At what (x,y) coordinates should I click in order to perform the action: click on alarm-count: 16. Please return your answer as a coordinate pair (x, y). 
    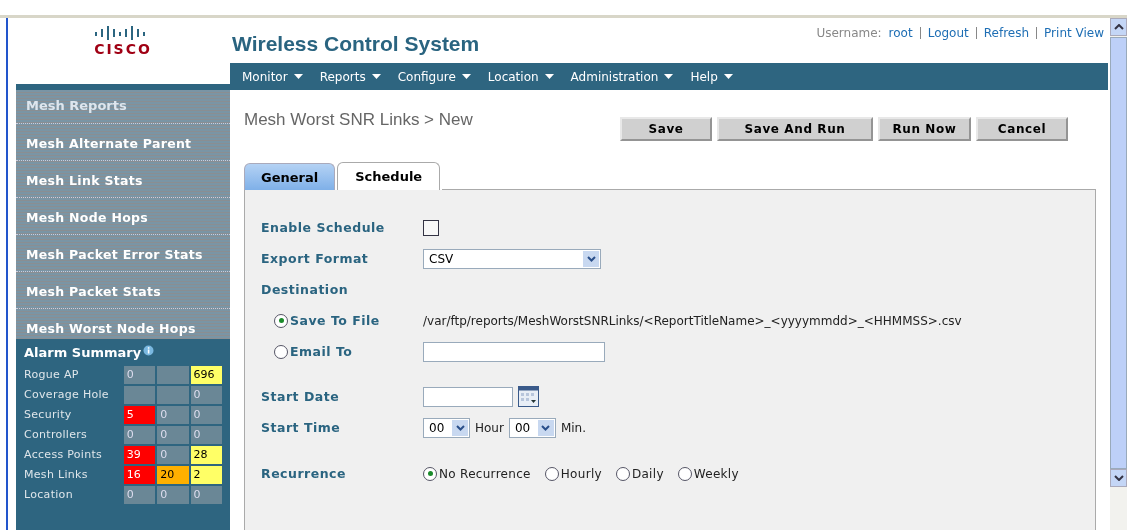
    Looking at the image, I should click on (139, 475).